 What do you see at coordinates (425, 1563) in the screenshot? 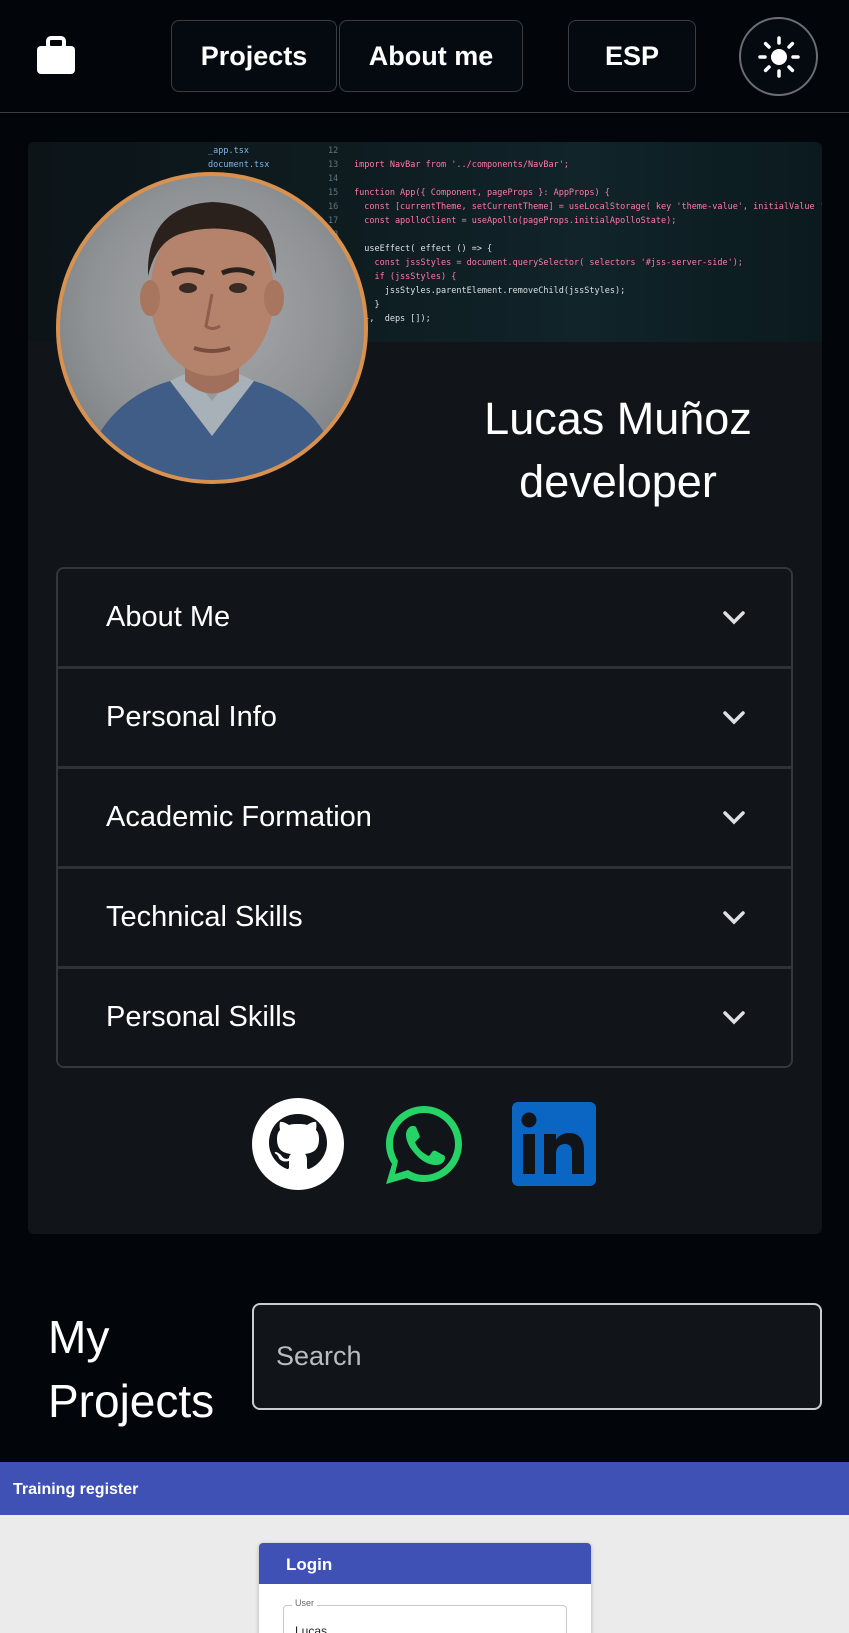
I see `preview-login-title: Login` at bounding box center [425, 1563].